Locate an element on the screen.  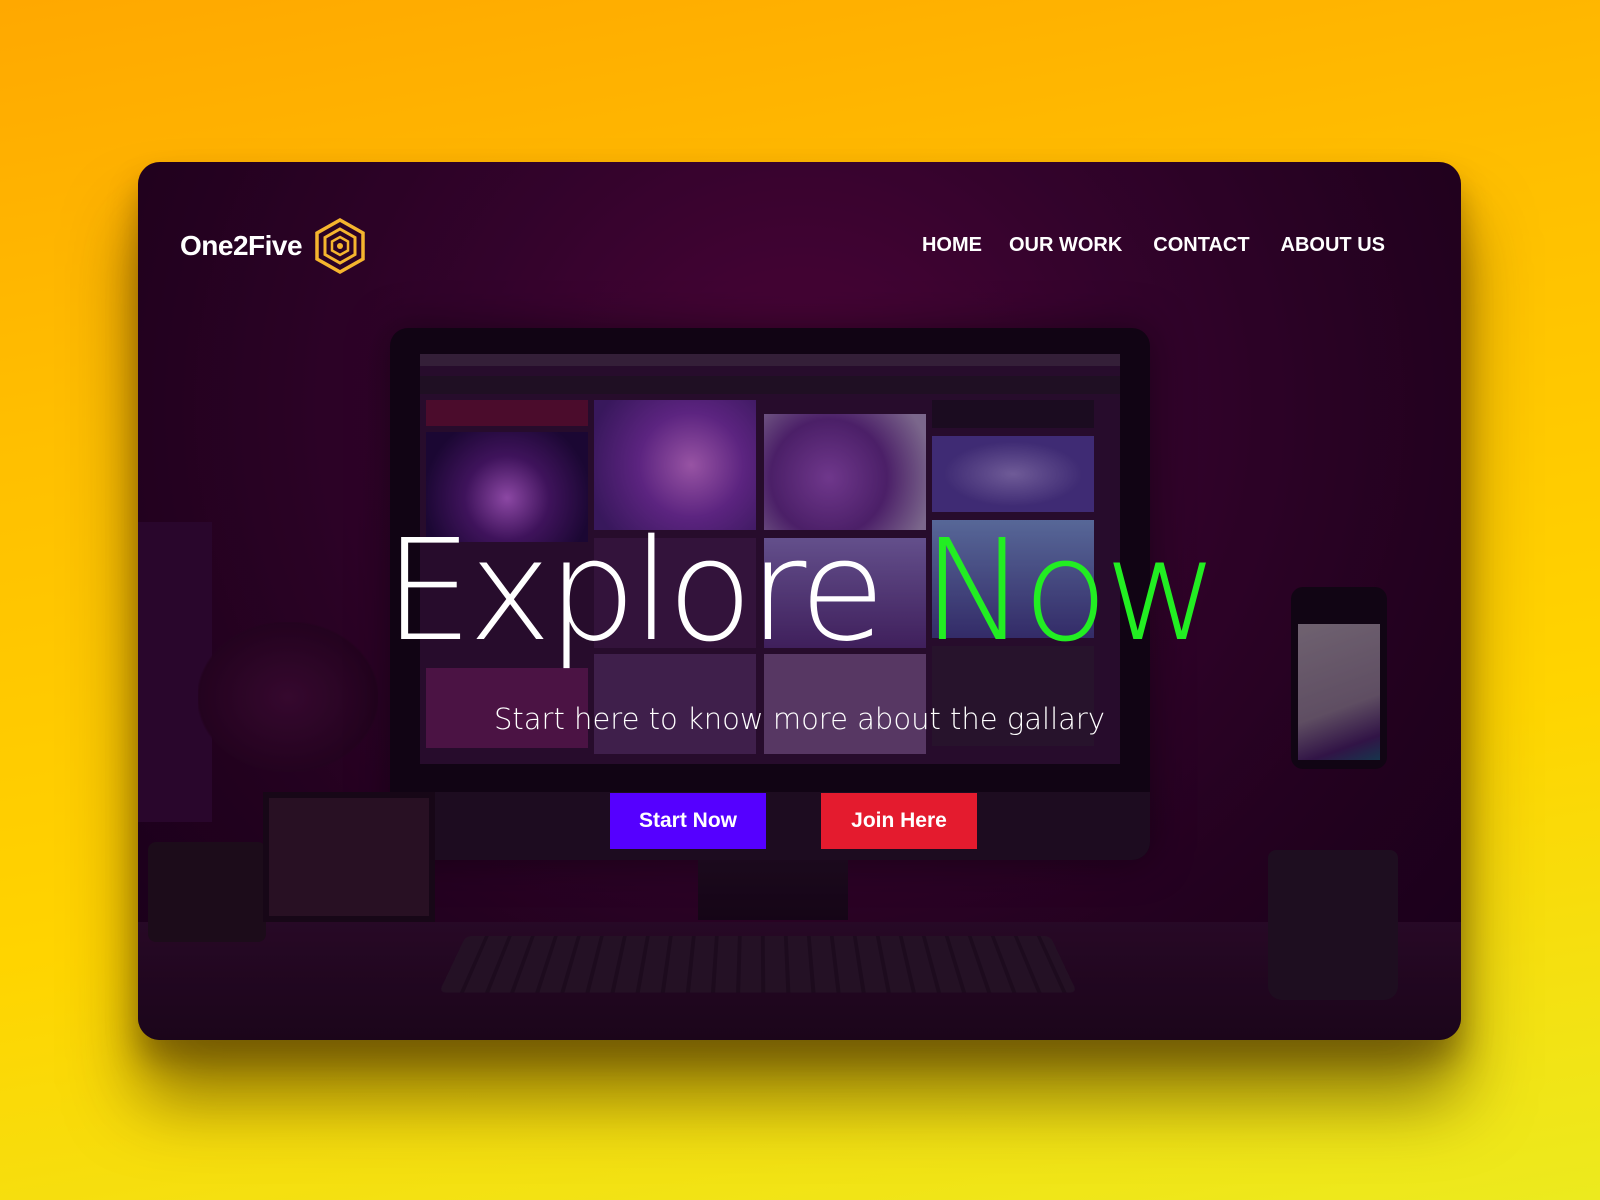
hexagon-logo-icon is located at coordinates (340, 246).